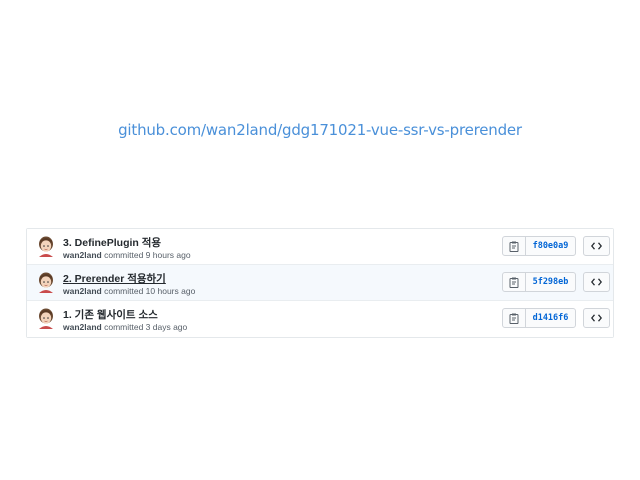 The image size is (640, 480). What do you see at coordinates (114, 278) in the screenshot?
I see `commit-title: 2. Prerender 적용하기` at bounding box center [114, 278].